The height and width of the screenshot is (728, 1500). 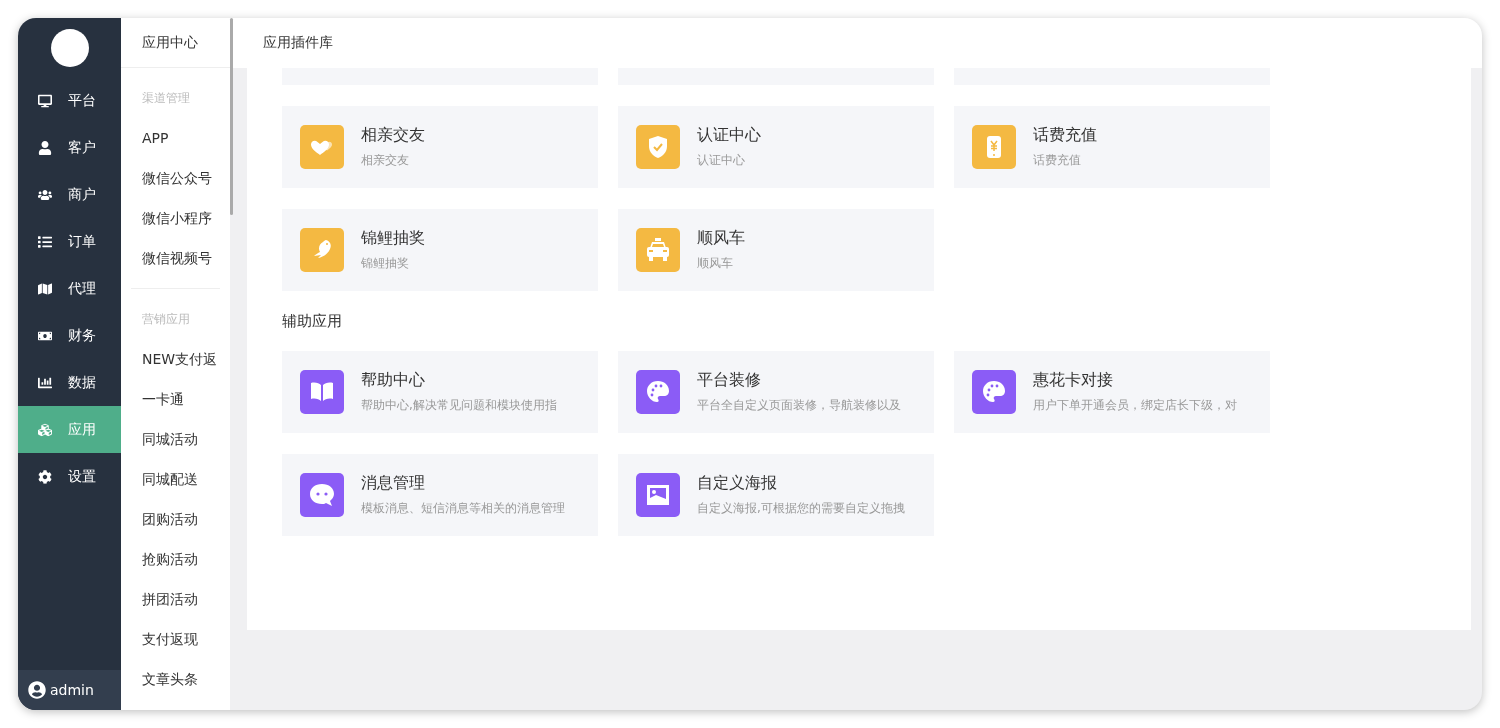 What do you see at coordinates (1112, 392) in the screenshot?
I see `app-card: 惠花卡对接 用户下单开通会员，绑定店长下级，对` at bounding box center [1112, 392].